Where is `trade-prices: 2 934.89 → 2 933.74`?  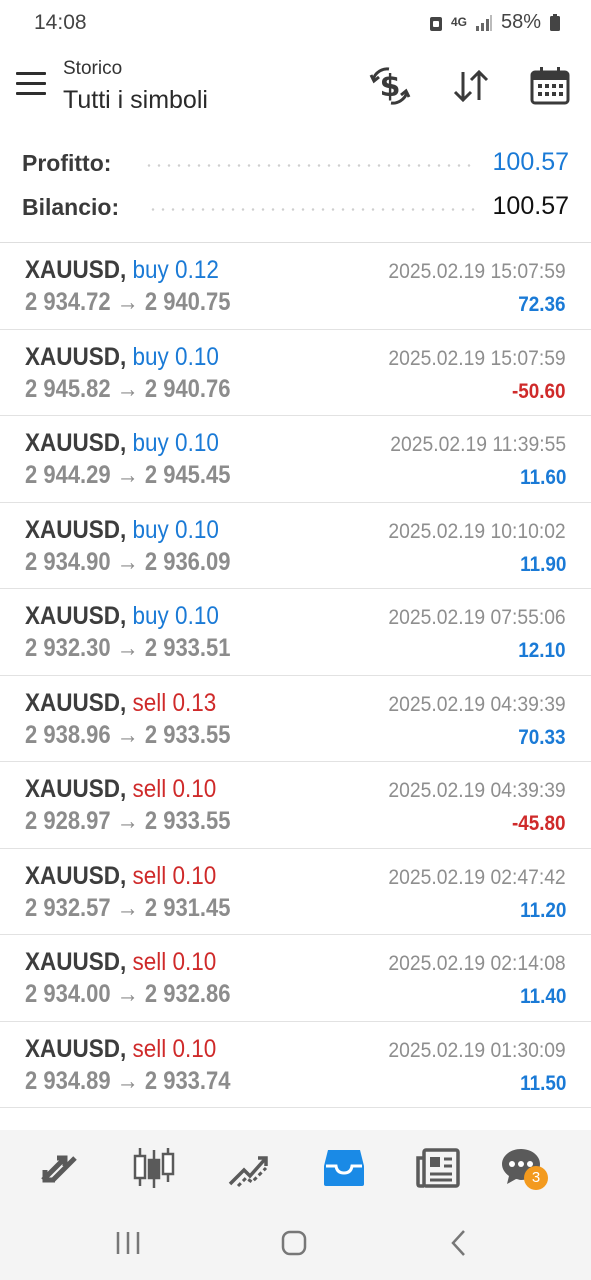
trade-prices: 2 934.89 → 2 933.74 is located at coordinates (128, 1080).